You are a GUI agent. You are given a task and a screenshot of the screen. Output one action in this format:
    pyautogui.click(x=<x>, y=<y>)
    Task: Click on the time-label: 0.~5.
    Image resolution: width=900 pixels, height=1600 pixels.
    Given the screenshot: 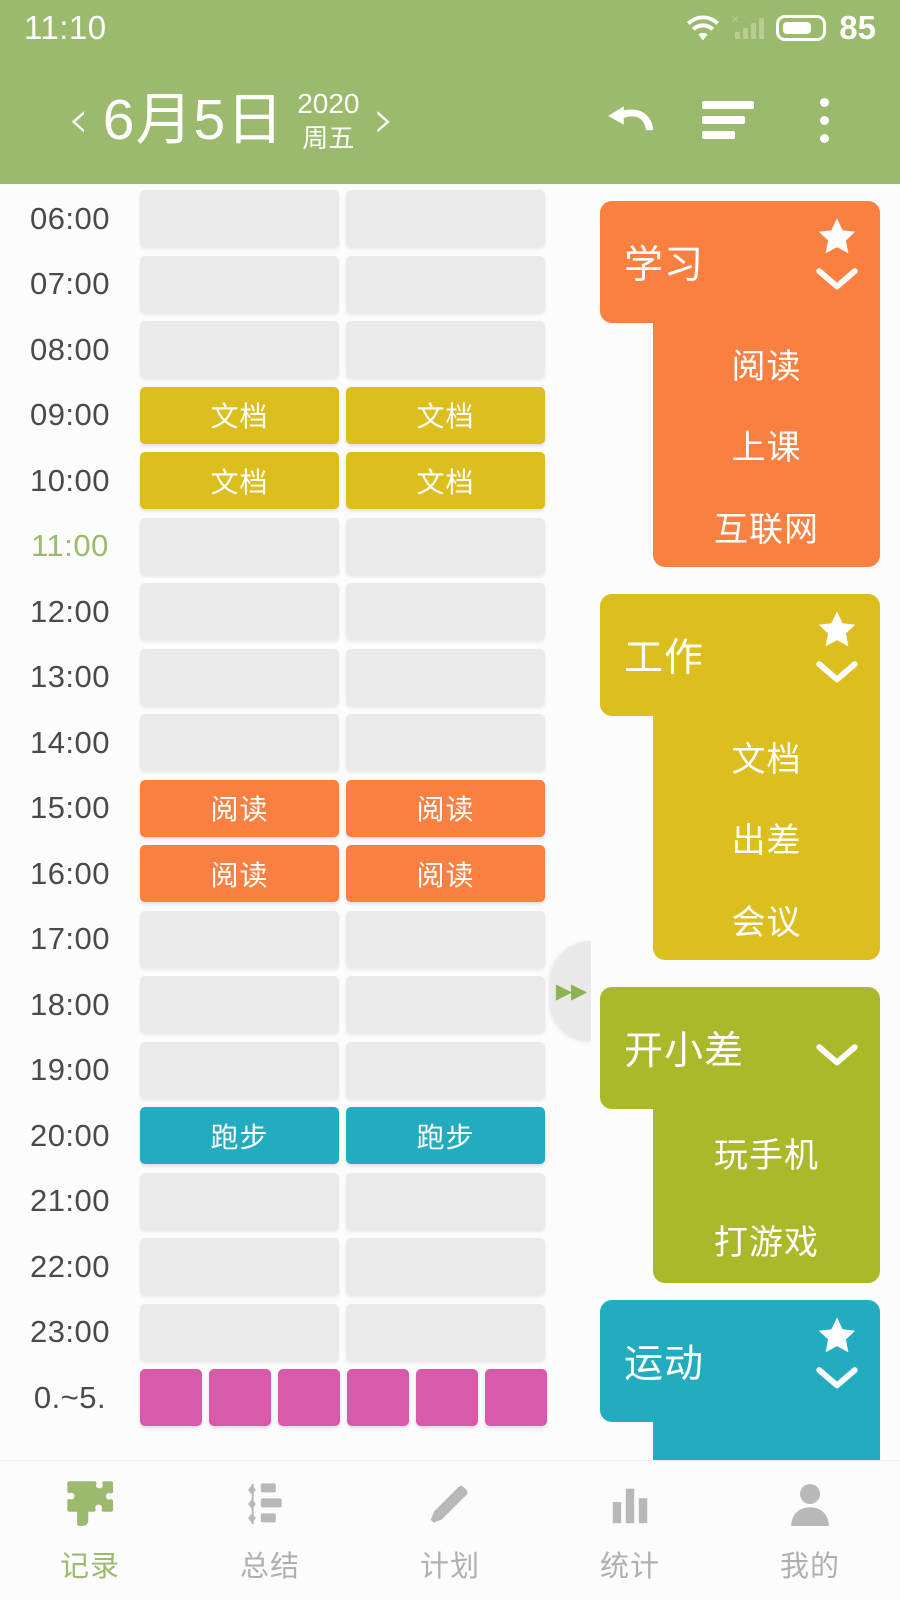 What is the action you would take?
    pyautogui.click(x=70, y=1397)
    